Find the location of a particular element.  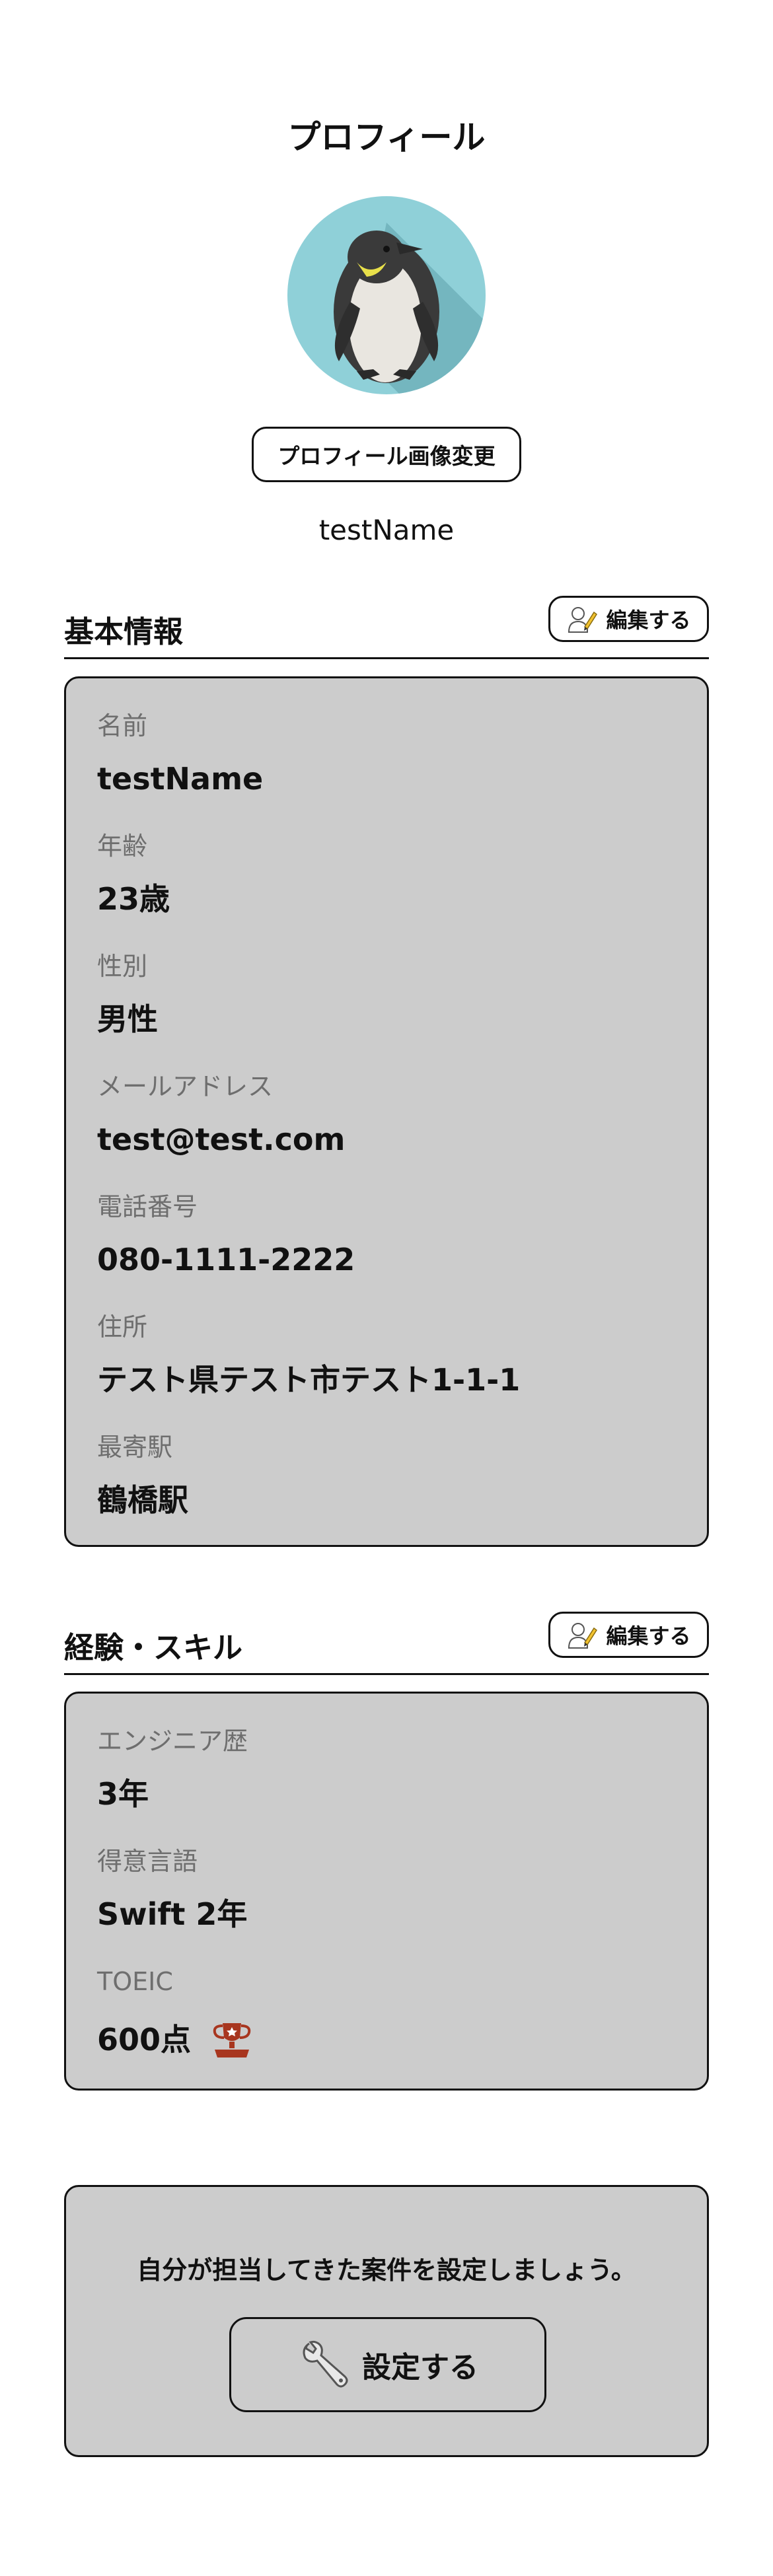

field-label: 電話番号 is located at coordinates (147, 1207).